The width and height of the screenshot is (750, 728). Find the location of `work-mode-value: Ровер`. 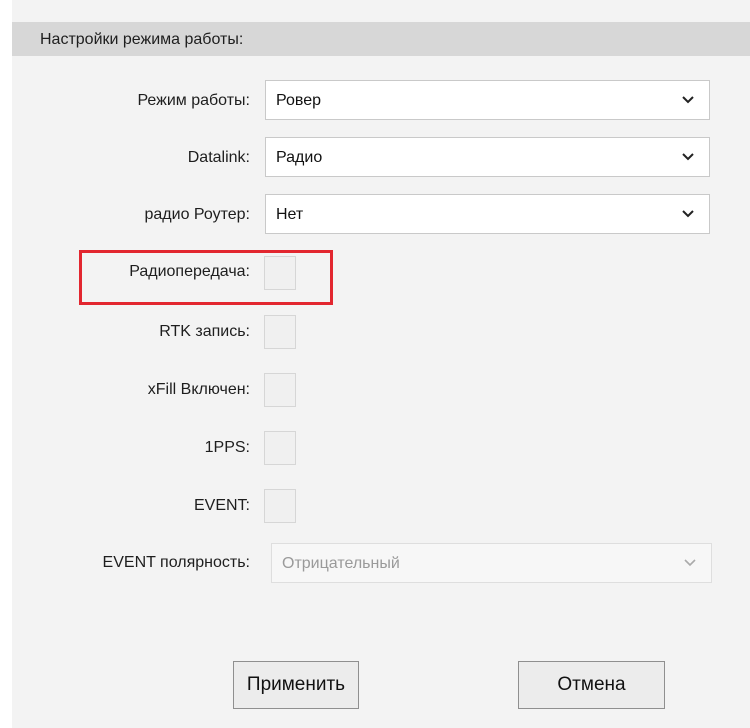

work-mode-value: Ровер is located at coordinates (298, 100).